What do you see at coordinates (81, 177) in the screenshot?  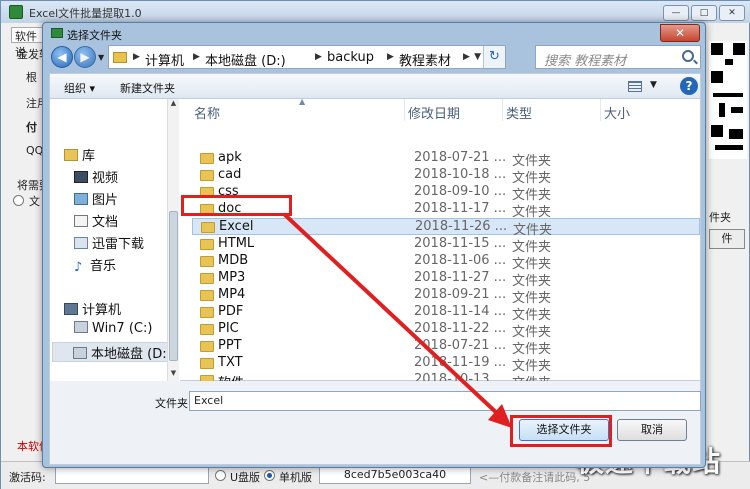 I see `video-icon` at bounding box center [81, 177].